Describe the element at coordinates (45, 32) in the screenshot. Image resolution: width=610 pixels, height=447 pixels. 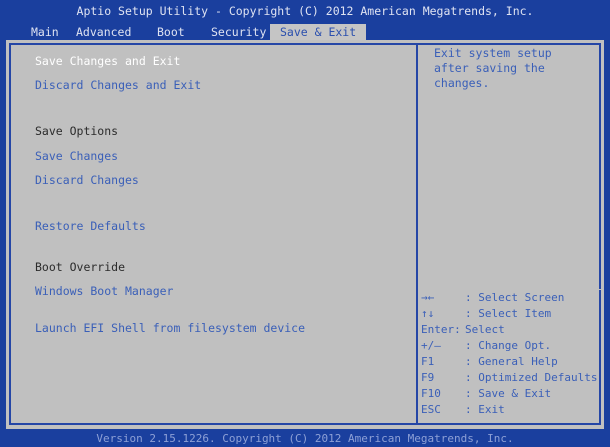
I see `tab-main: Main` at that location.